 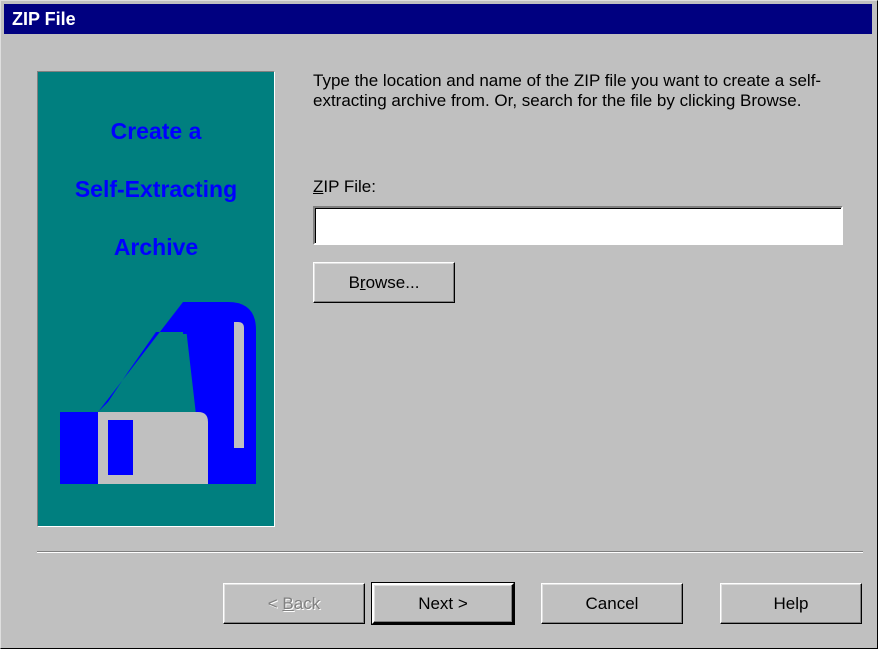 What do you see at coordinates (44, 19) in the screenshot?
I see `window-title: ZIP File` at bounding box center [44, 19].